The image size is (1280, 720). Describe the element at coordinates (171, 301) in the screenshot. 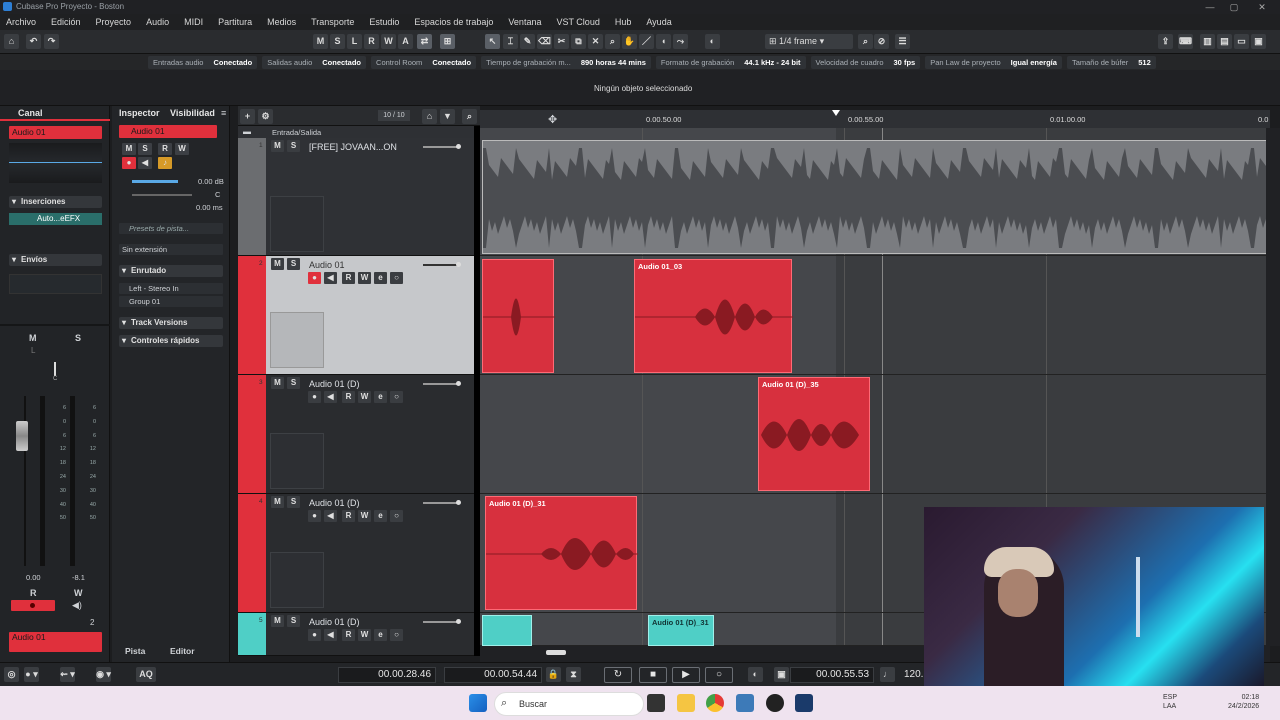

I see `output-routing-select: Group 01` at that location.